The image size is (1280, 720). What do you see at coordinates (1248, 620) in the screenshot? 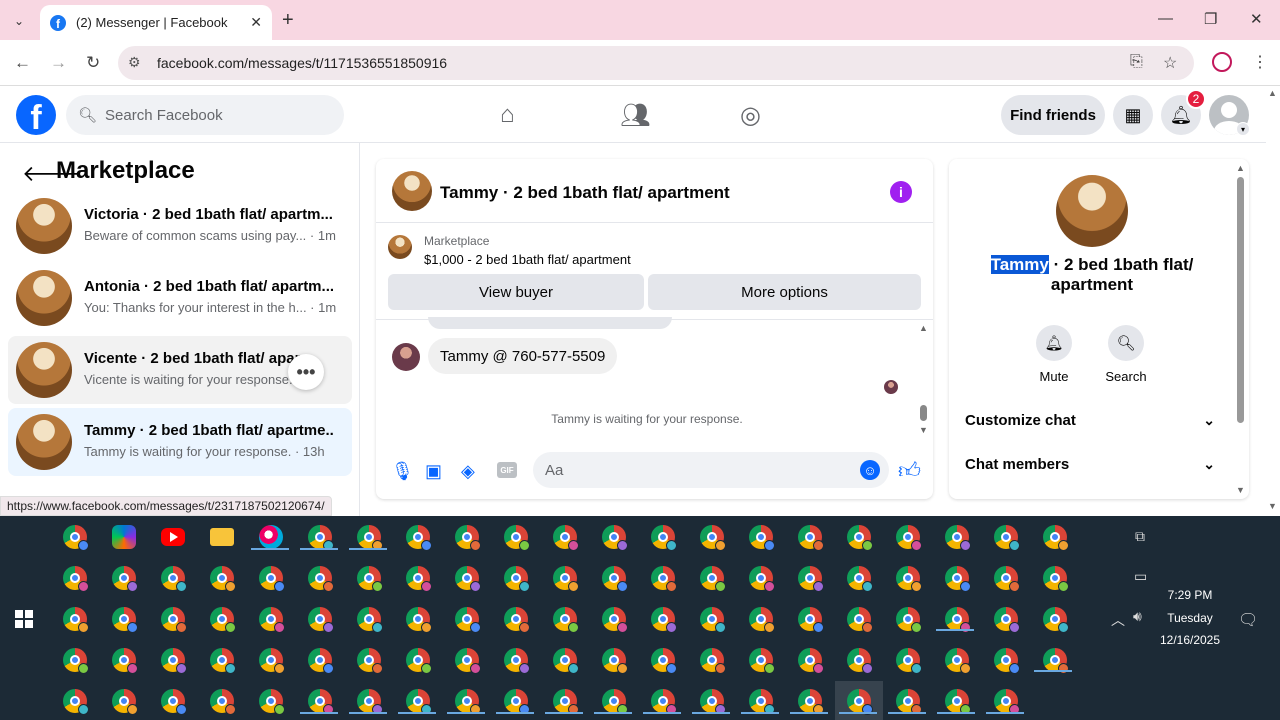
I see `action-center-icon: 🗨︎` at bounding box center [1248, 620].